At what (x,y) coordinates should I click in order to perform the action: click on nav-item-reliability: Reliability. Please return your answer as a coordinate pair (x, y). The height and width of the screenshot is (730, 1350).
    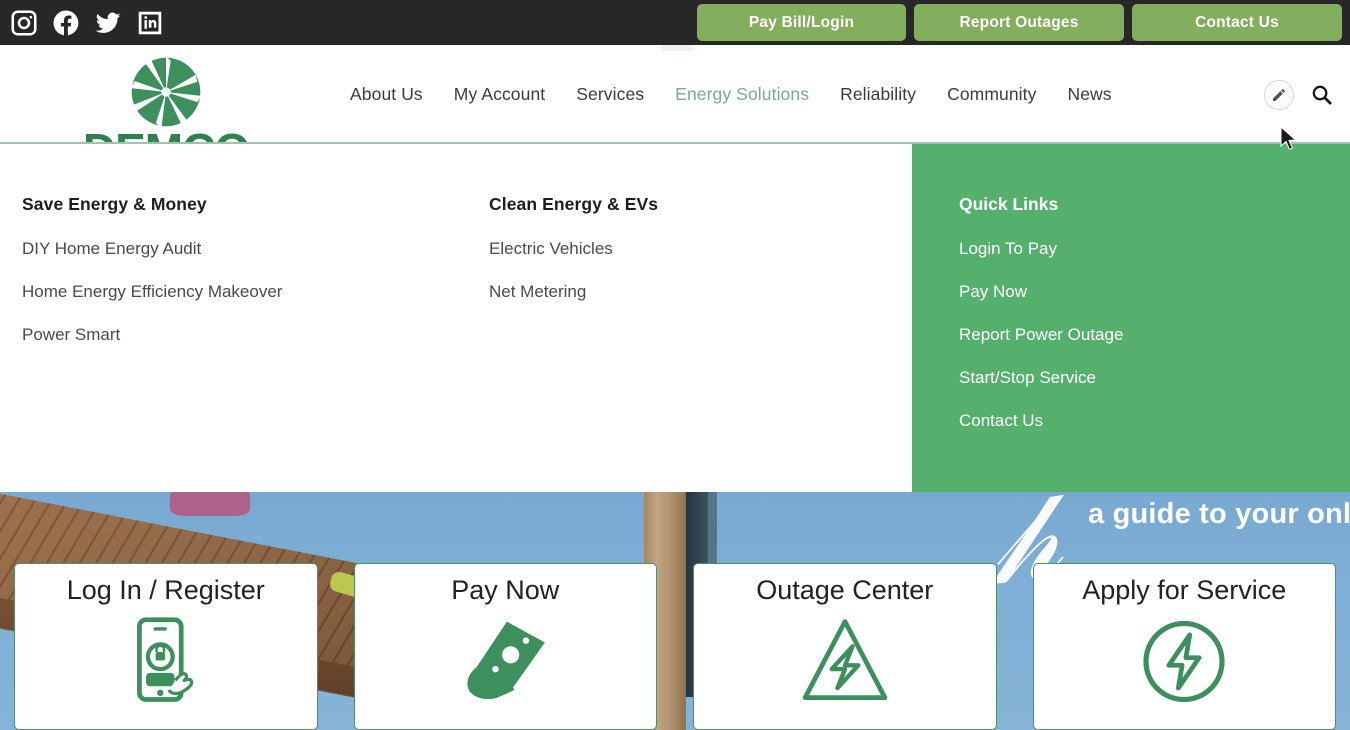
    Looking at the image, I should click on (878, 94).